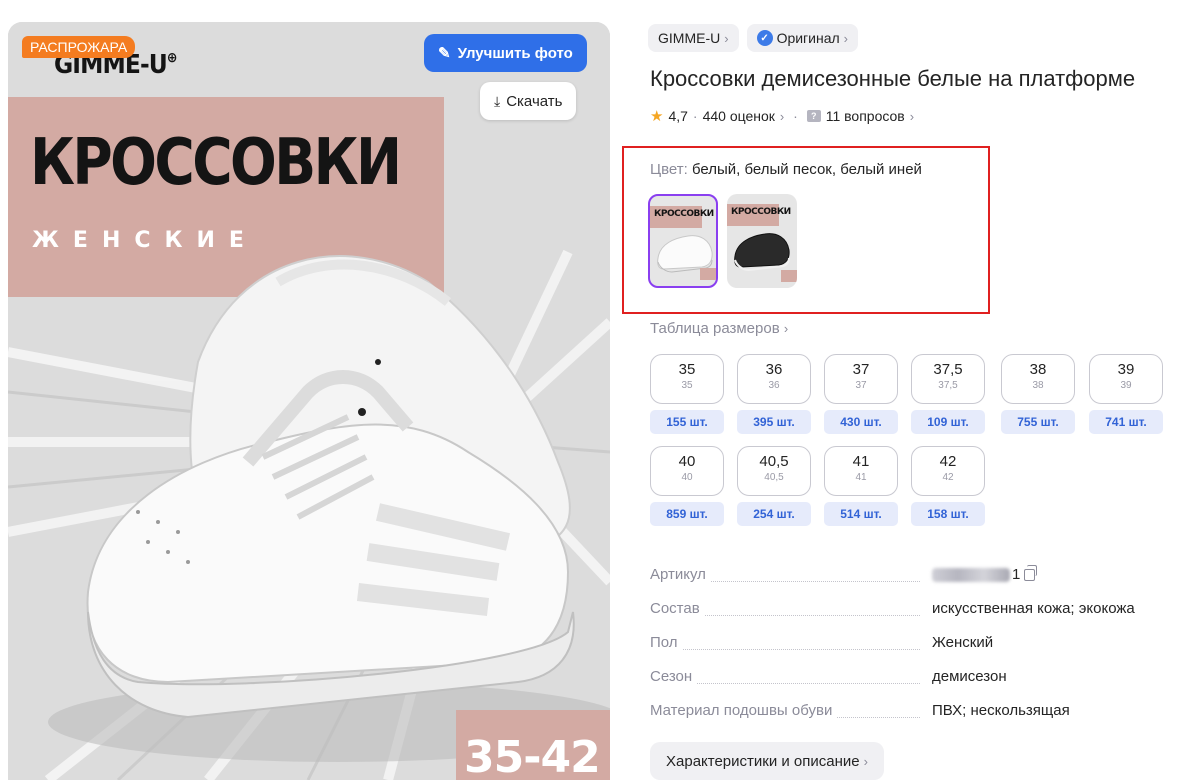  I want to click on size-value: 35, so click(687, 369).